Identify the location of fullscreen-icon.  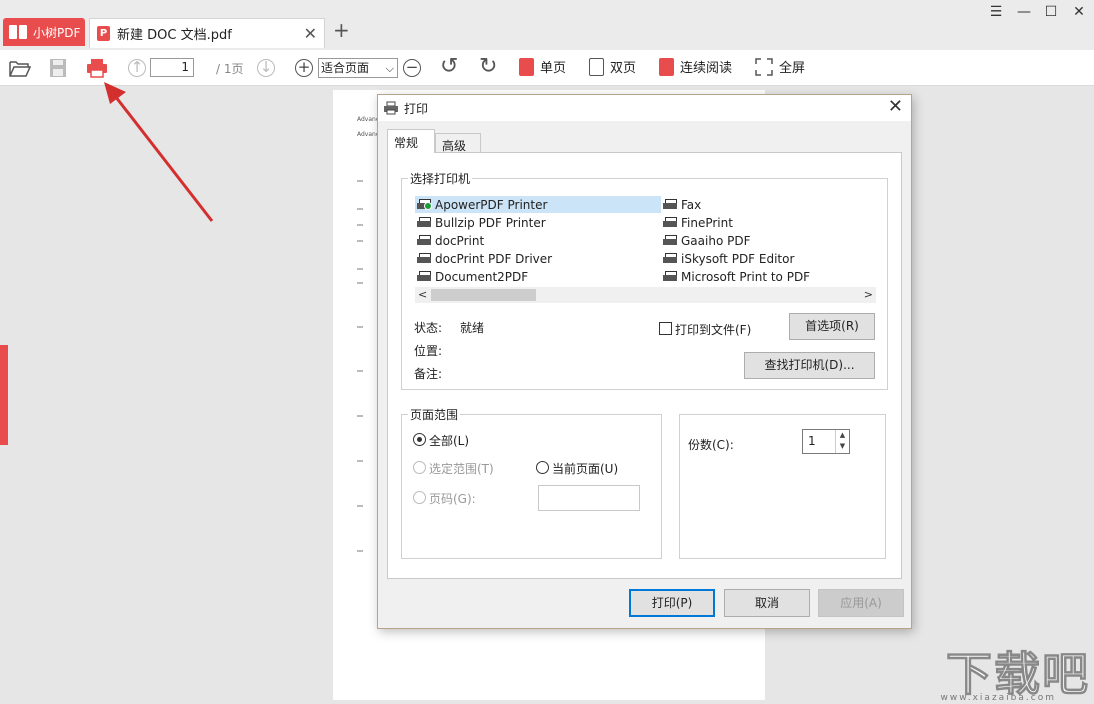
(764, 66).